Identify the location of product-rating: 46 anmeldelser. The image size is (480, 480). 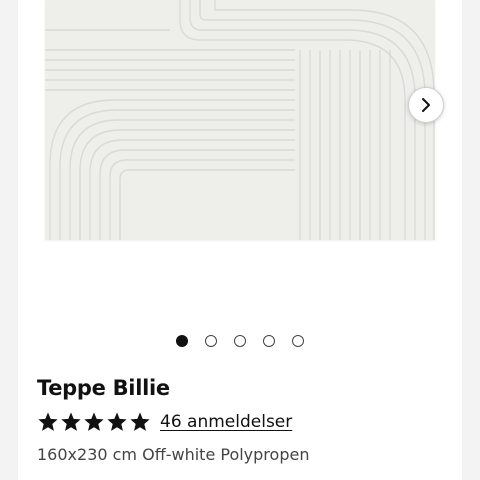
(164, 422).